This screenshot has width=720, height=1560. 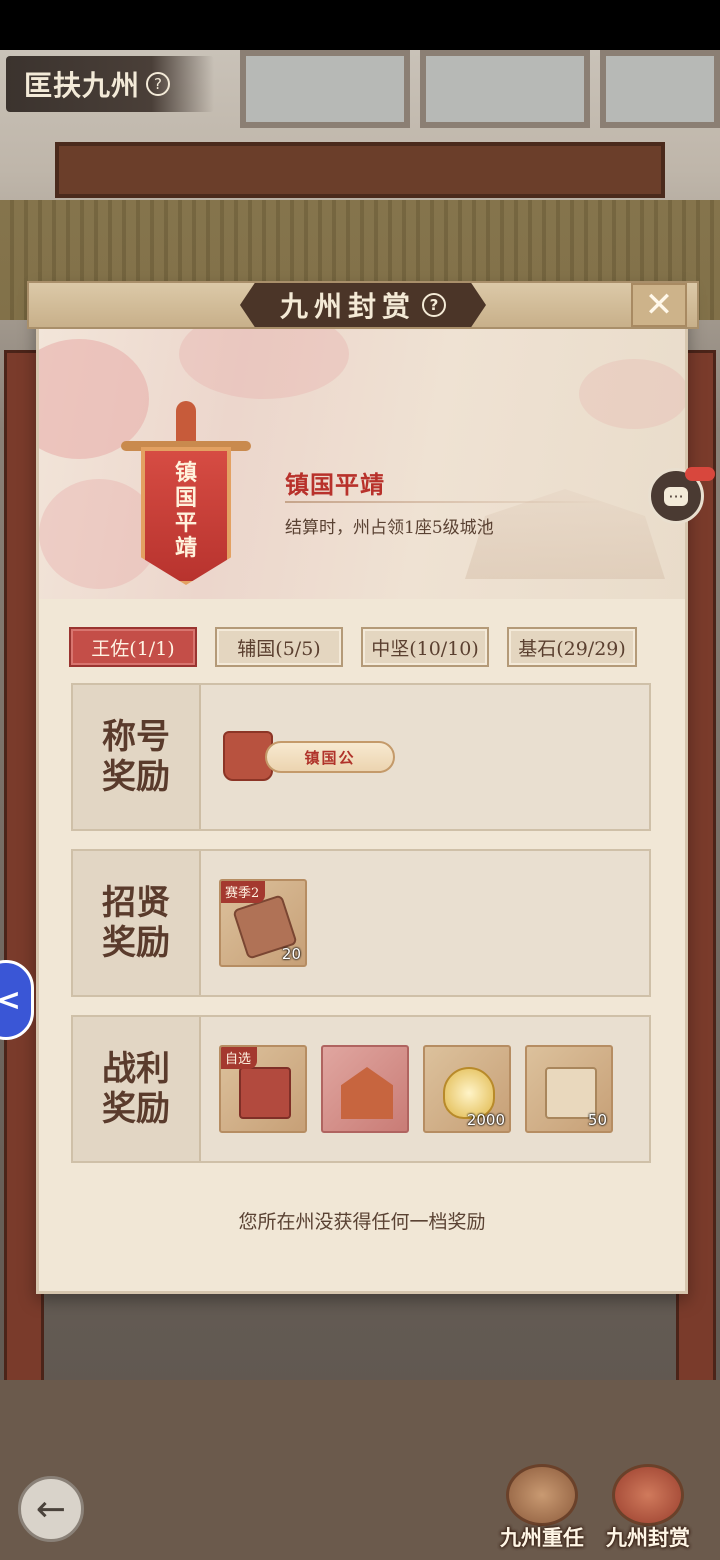 What do you see at coordinates (51, 1509) in the screenshot?
I see `back-button: ←` at bounding box center [51, 1509].